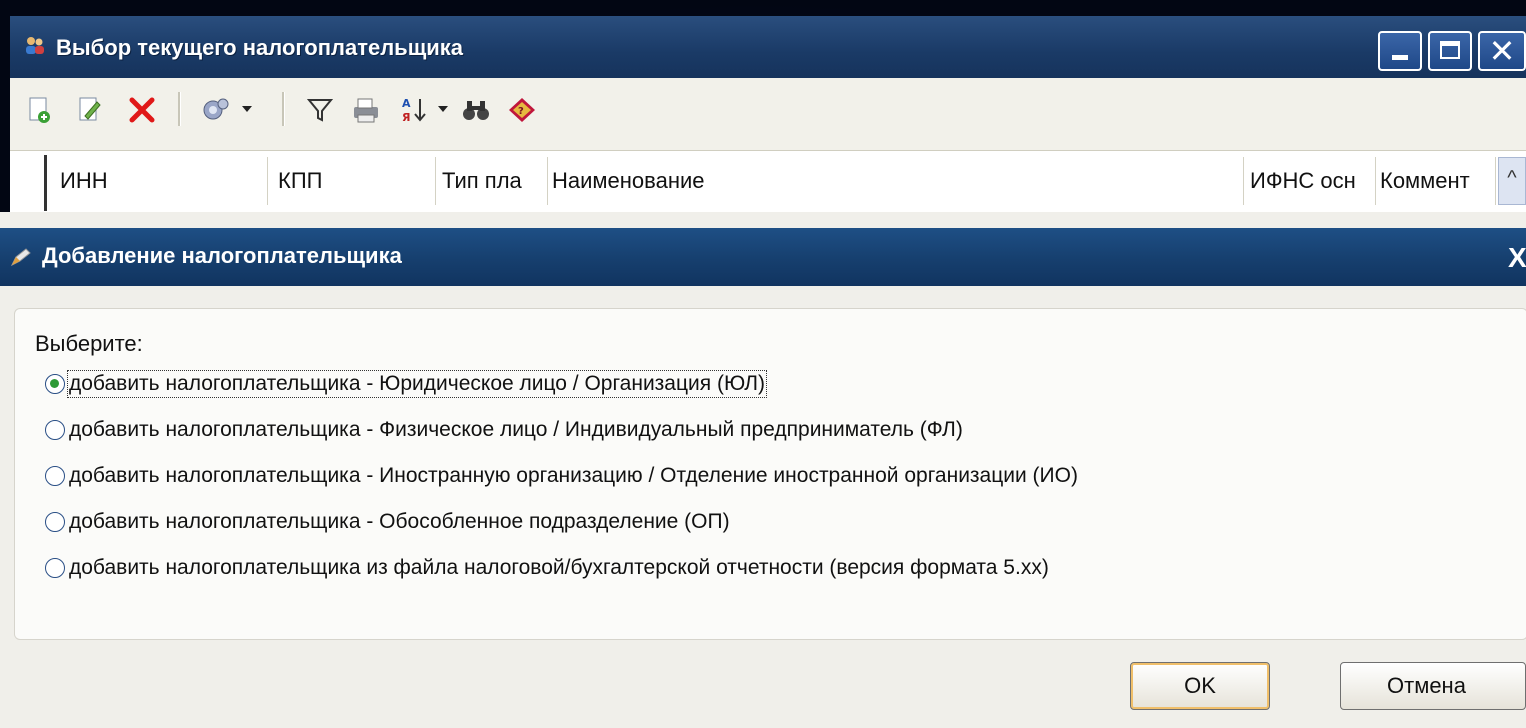 The image size is (1526, 728). Describe the element at coordinates (45, 183) in the screenshot. I see `row-indicator` at that location.